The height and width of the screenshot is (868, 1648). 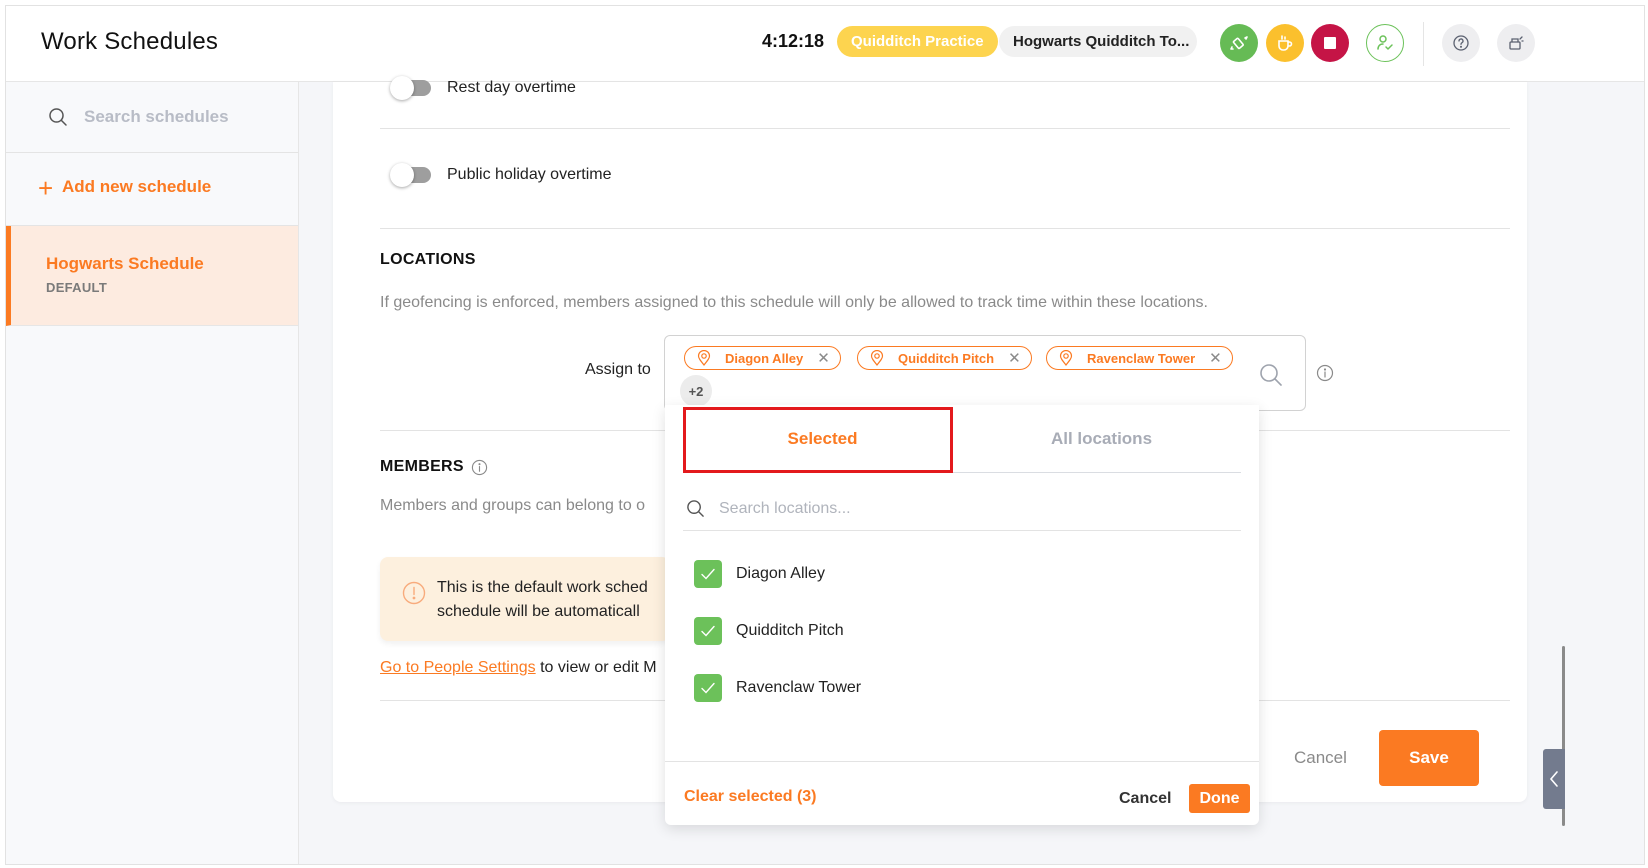 What do you see at coordinates (696, 391) in the screenshot?
I see `more-locations-badge: +2` at bounding box center [696, 391].